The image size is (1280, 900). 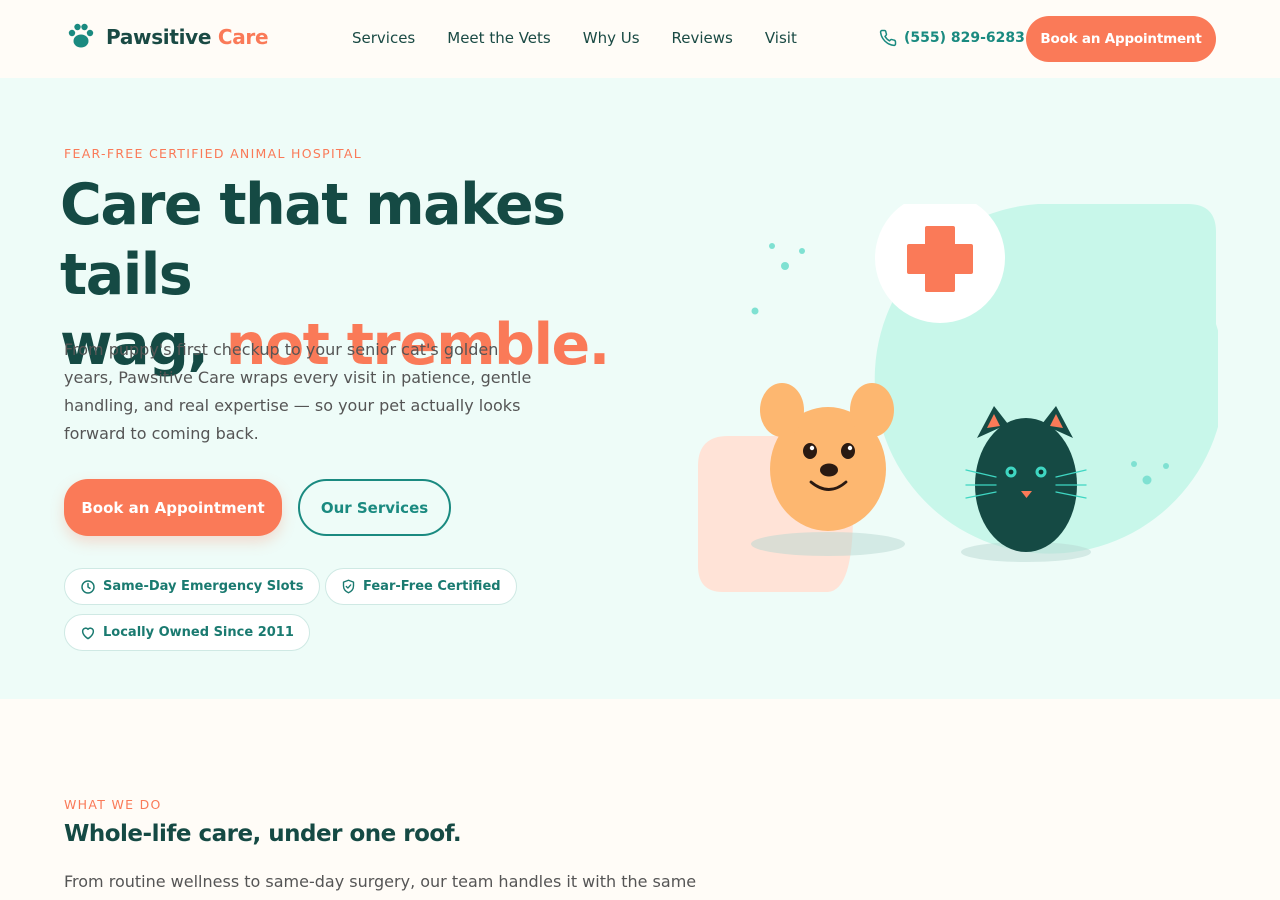 I want to click on header-book-appointment-button: Book an Appointment, so click(x=1121, y=39).